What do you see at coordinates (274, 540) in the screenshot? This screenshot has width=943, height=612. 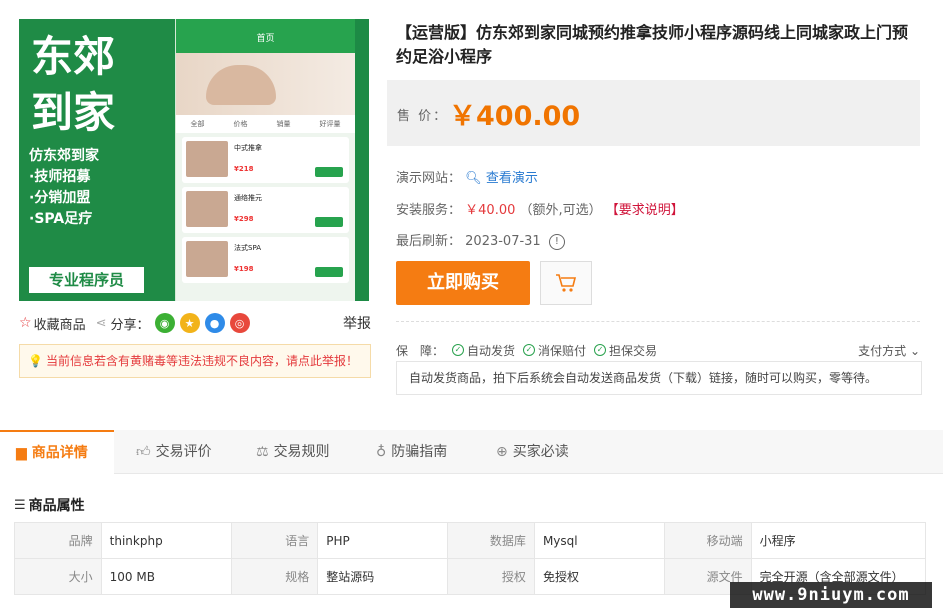 I see `attr-key: 语言` at bounding box center [274, 540].